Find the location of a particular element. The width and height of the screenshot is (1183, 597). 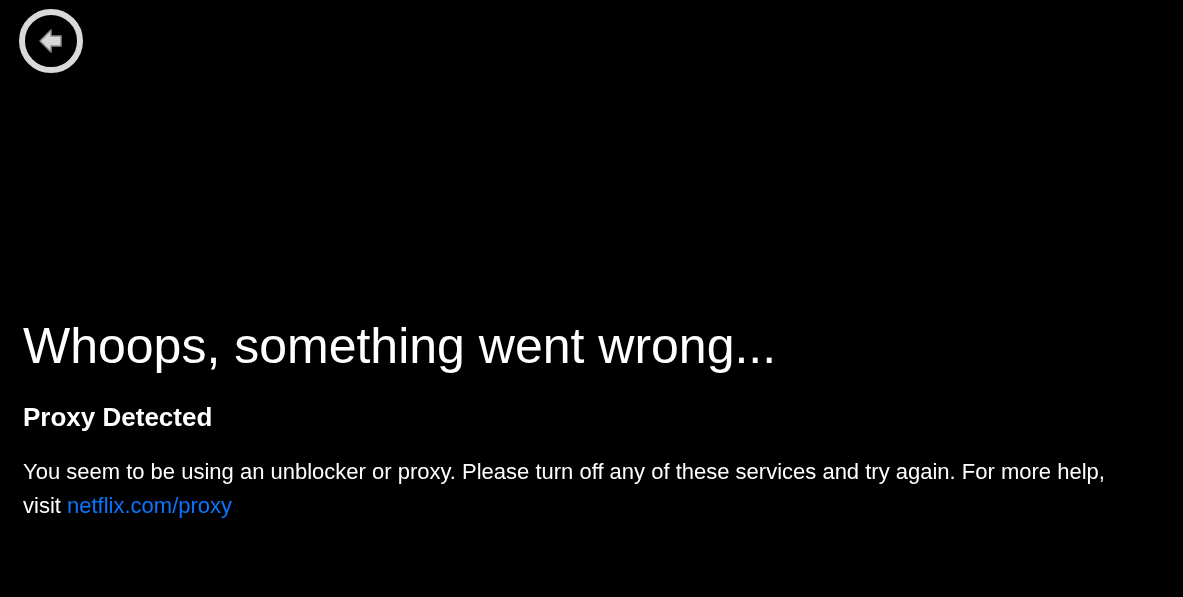

error-message: You seem to be using an unblocker or proxy. Please turn off any of these services and try again. For more help, visit netflix.com/proxy is located at coordinates (564, 489).